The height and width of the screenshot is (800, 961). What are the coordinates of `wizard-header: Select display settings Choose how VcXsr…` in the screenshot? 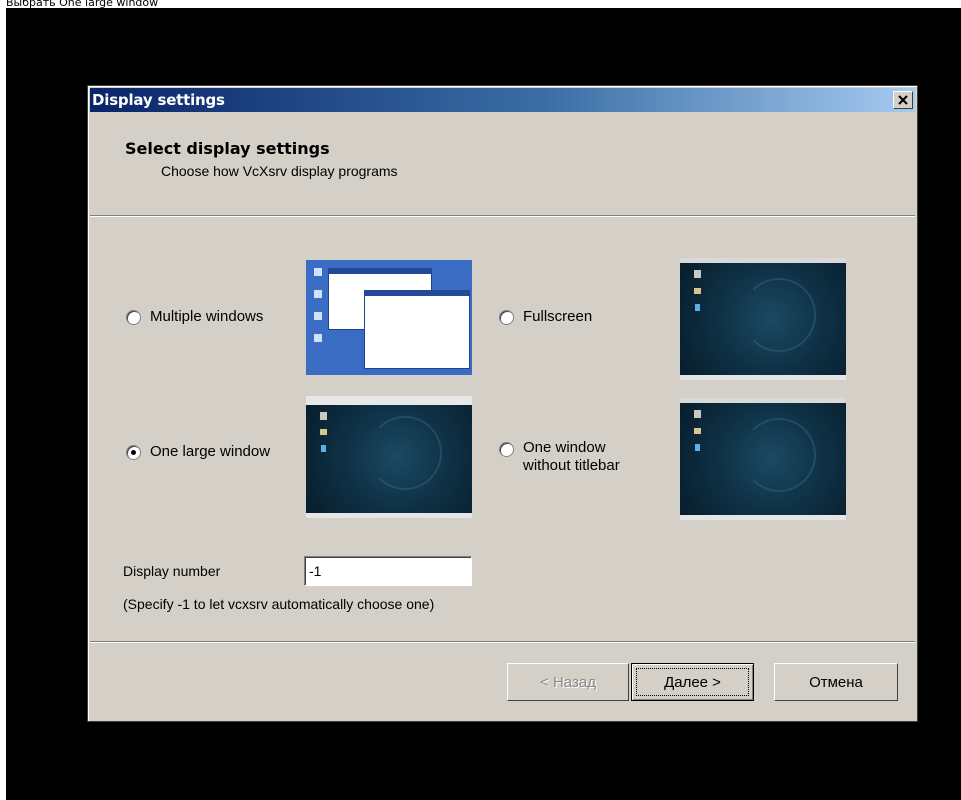 It's located at (502, 163).